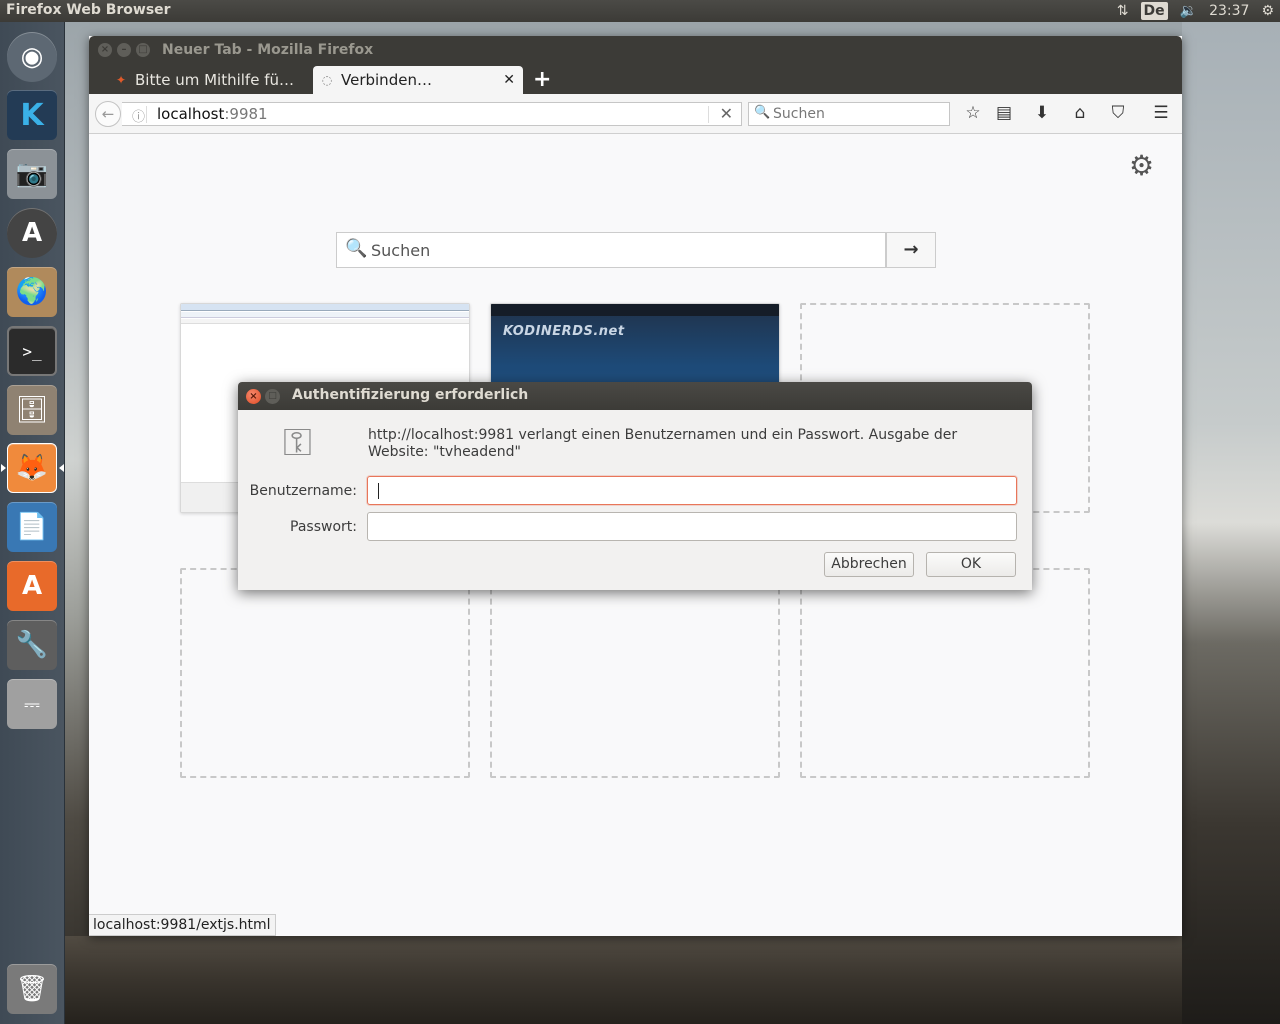 This screenshot has width=1280, height=1024. Describe the element at coordinates (1231, 523) in the screenshot. I see `desktop-wallpaper` at that location.